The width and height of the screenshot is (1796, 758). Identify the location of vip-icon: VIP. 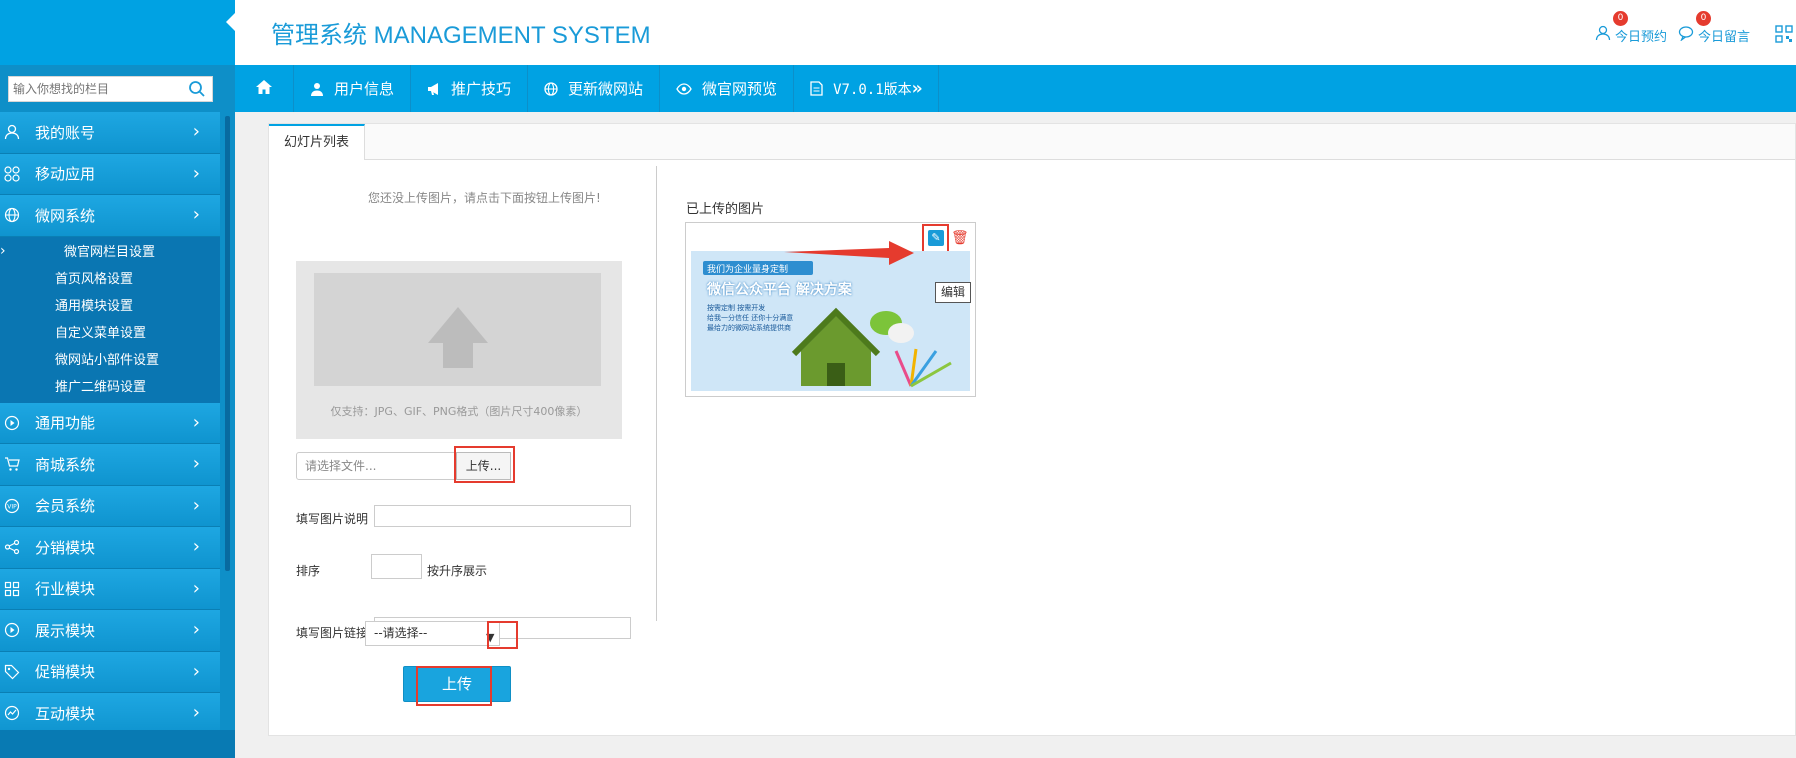
(12, 506).